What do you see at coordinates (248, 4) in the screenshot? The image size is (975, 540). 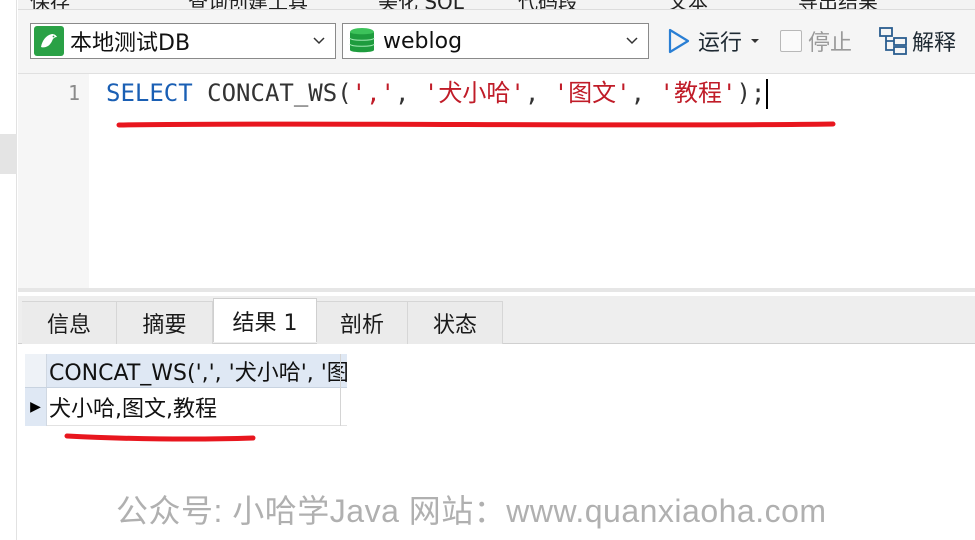 I see `ghost-item-query-builder: 查询创建工具` at bounding box center [248, 4].